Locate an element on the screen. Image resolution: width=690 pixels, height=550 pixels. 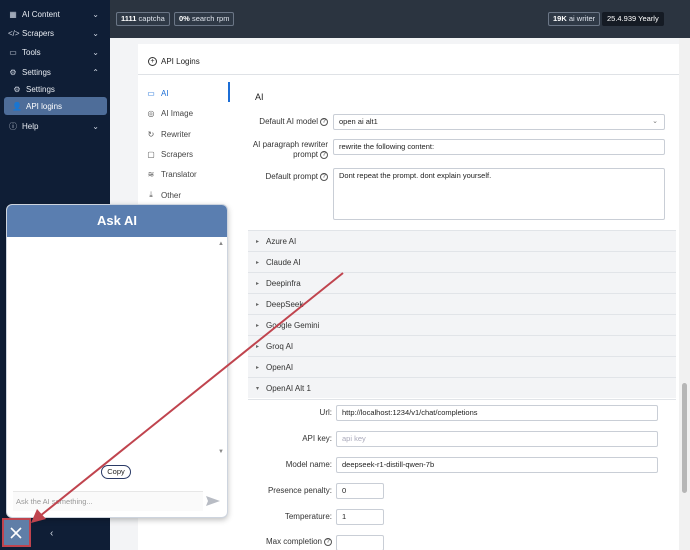
sidebar-item-scrapers: </> Scrapers ⌄ is located at coordinates (55, 33).